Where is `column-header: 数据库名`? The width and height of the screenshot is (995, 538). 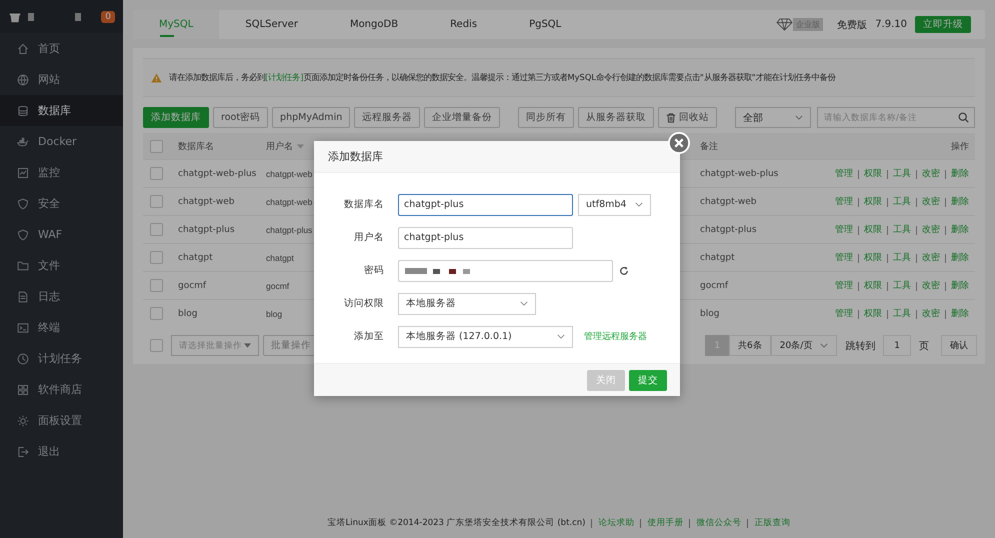
column-header: 数据库名 is located at coordinates (221, 146).